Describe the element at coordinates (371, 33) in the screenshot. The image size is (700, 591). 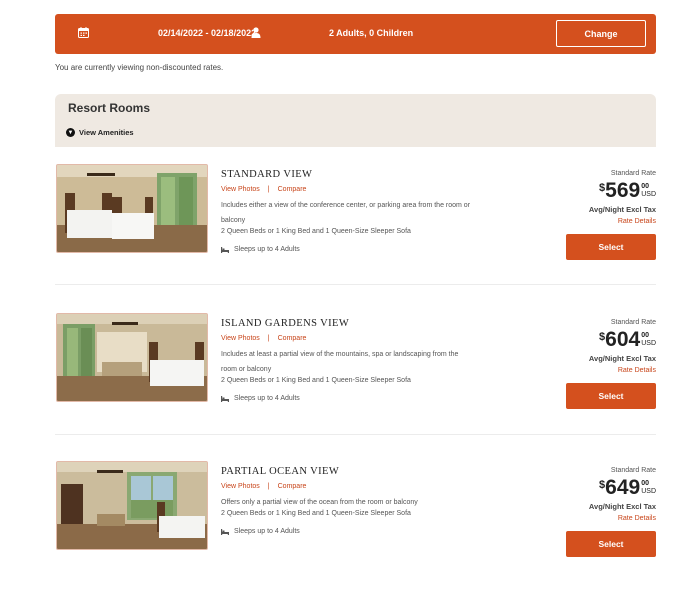
I see `guest-count: 2 Adults, 0 Children` at that location.